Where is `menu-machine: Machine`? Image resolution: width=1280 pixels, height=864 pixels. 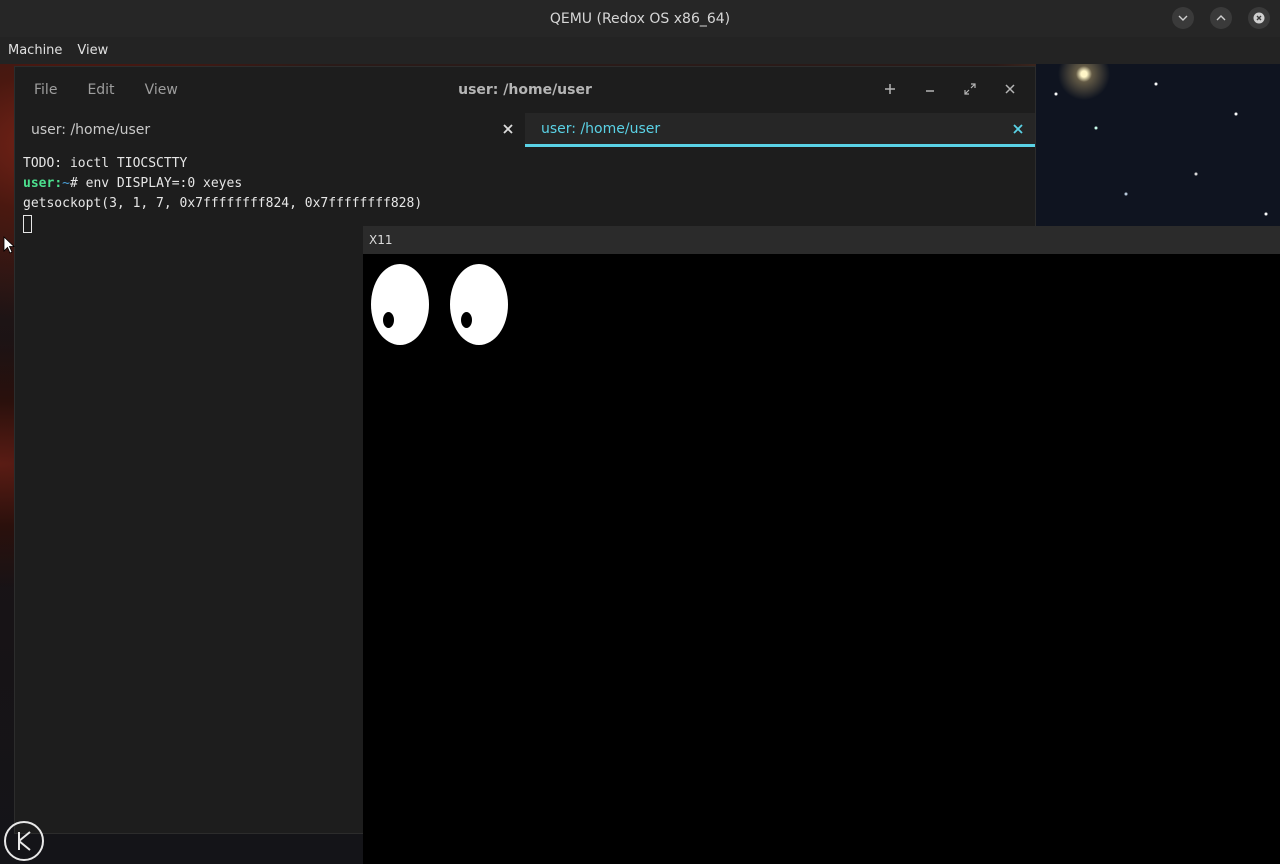
menu-machine: Machine is located at coordinates (35, 50).